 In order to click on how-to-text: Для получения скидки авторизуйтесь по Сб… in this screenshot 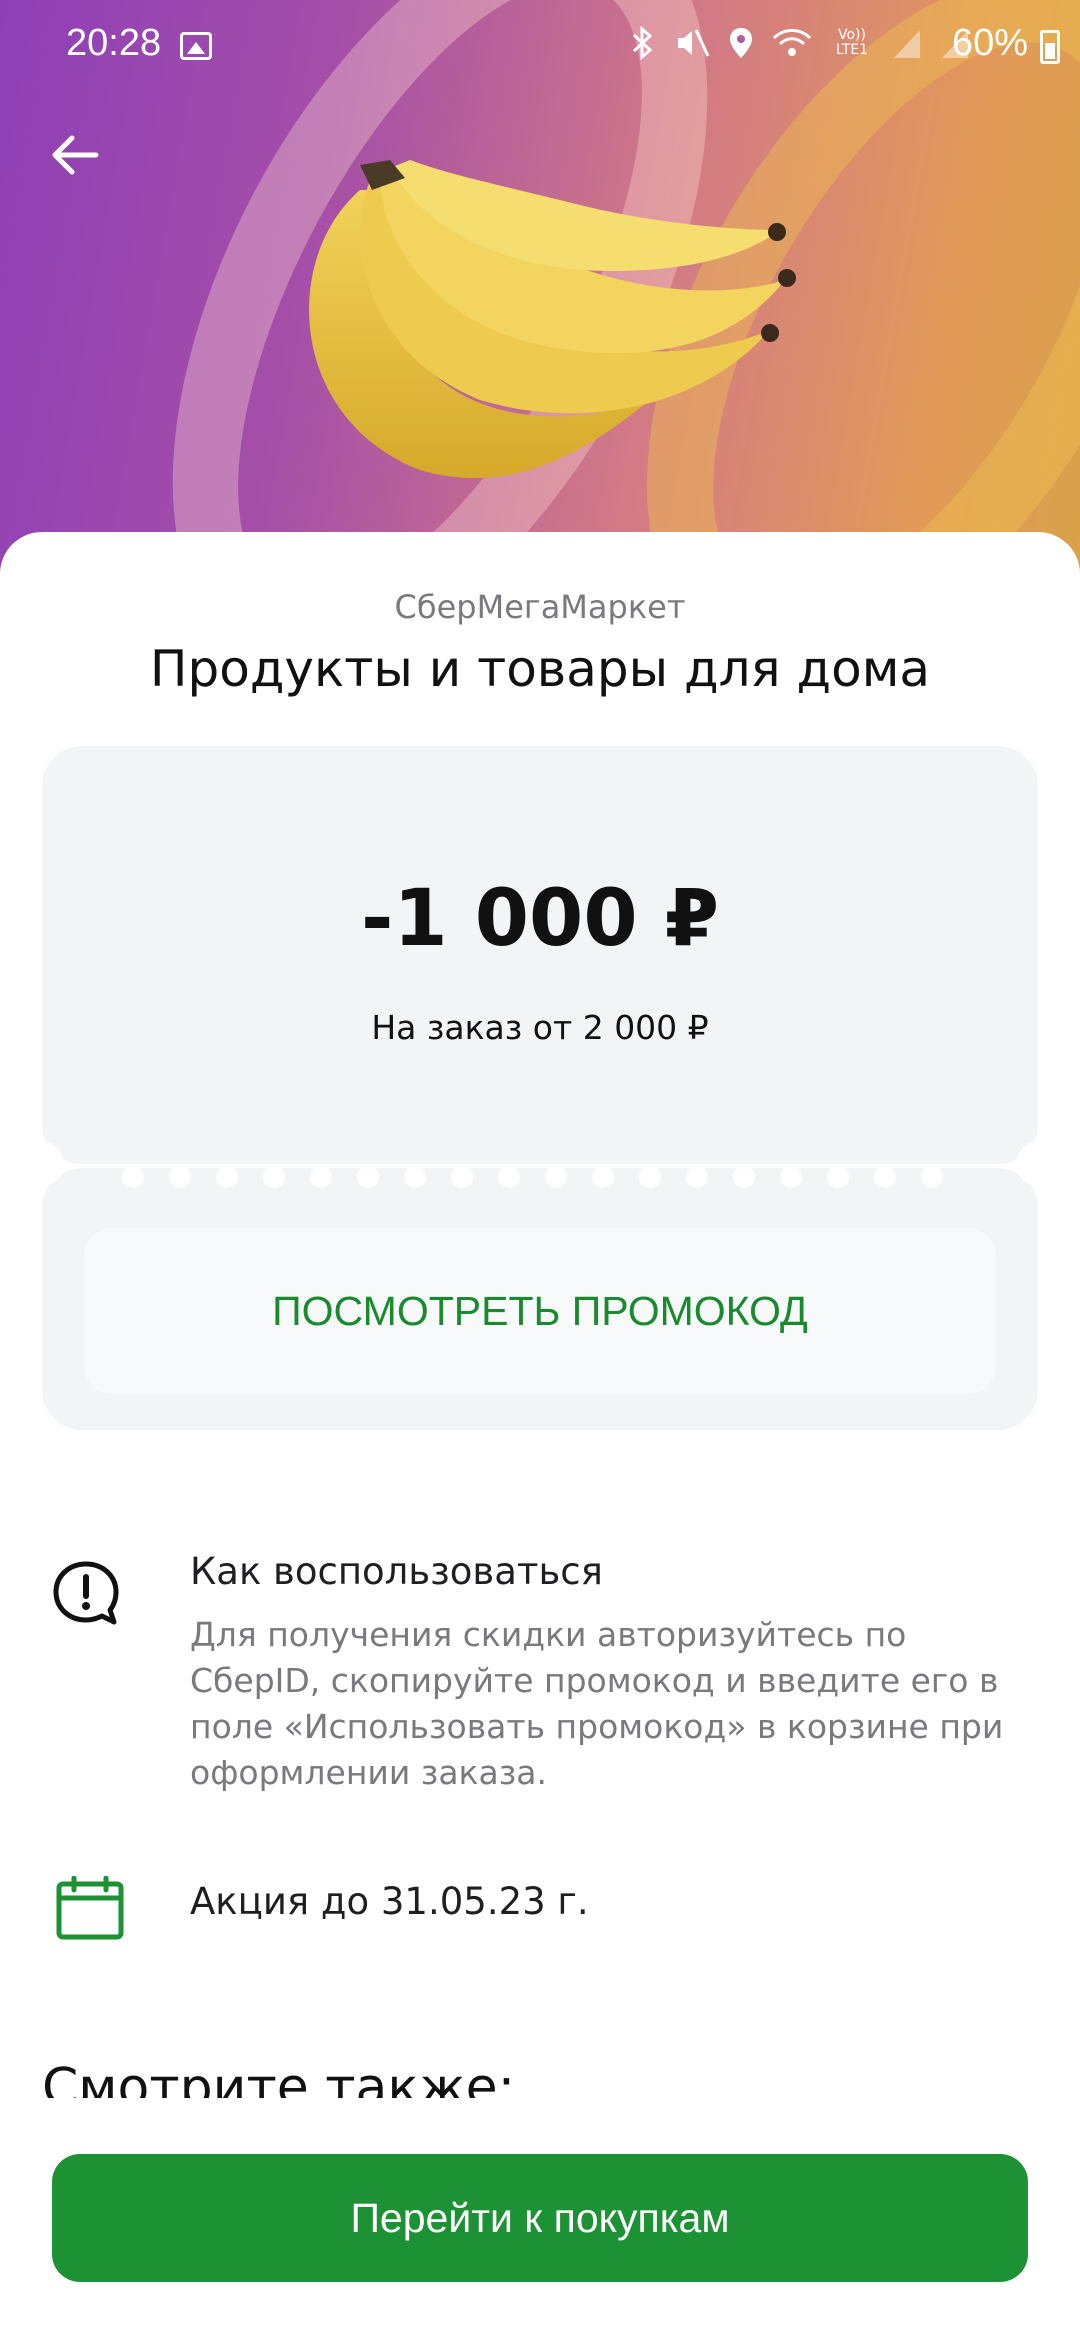, I will do `click(597, 1703)`.